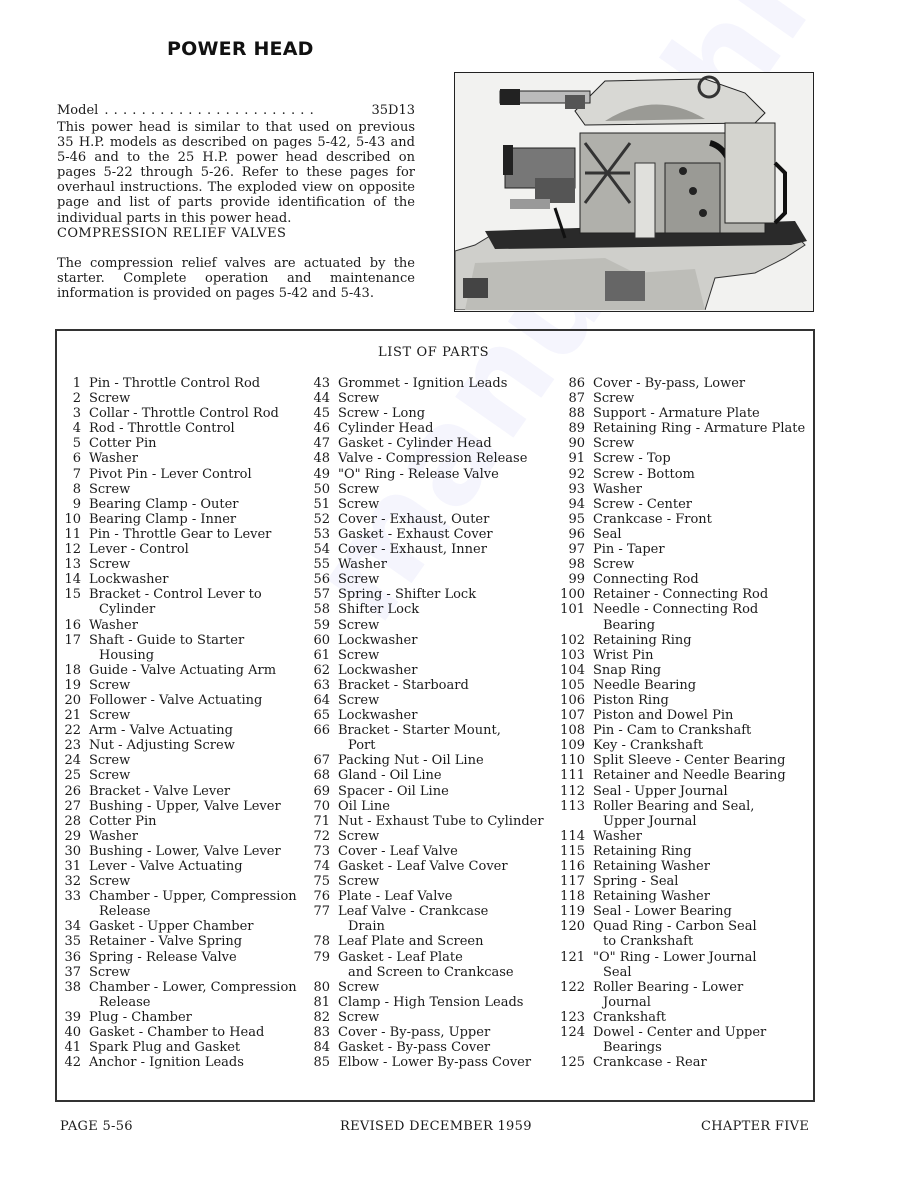  What do you see at coordinates (182, 745) in the screenshot?
I see `part-list-item: 23 Nut - Adjusting Screw` at bounding box center [182, 745].